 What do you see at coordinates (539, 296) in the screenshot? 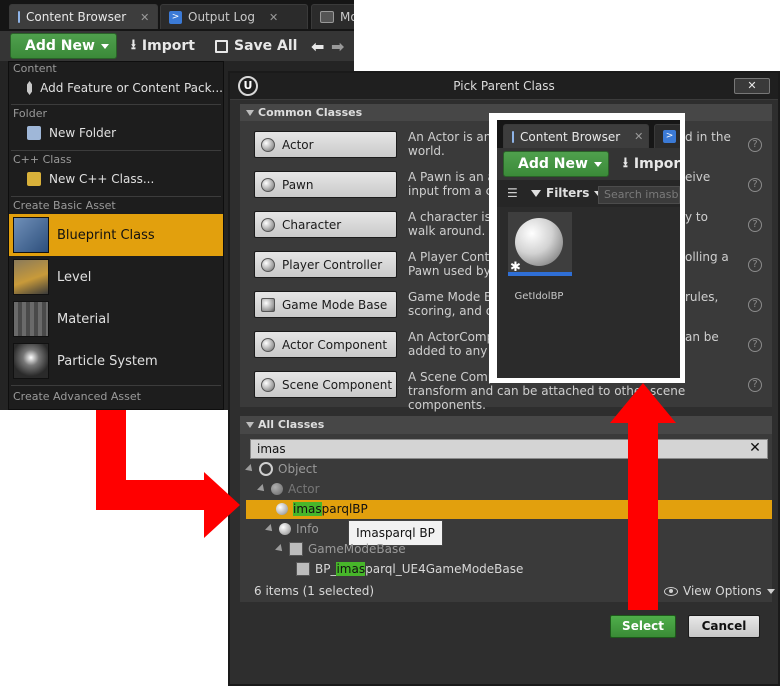
I see `asset-name-label: GetIdolBP` at bounding box center [539, 296].